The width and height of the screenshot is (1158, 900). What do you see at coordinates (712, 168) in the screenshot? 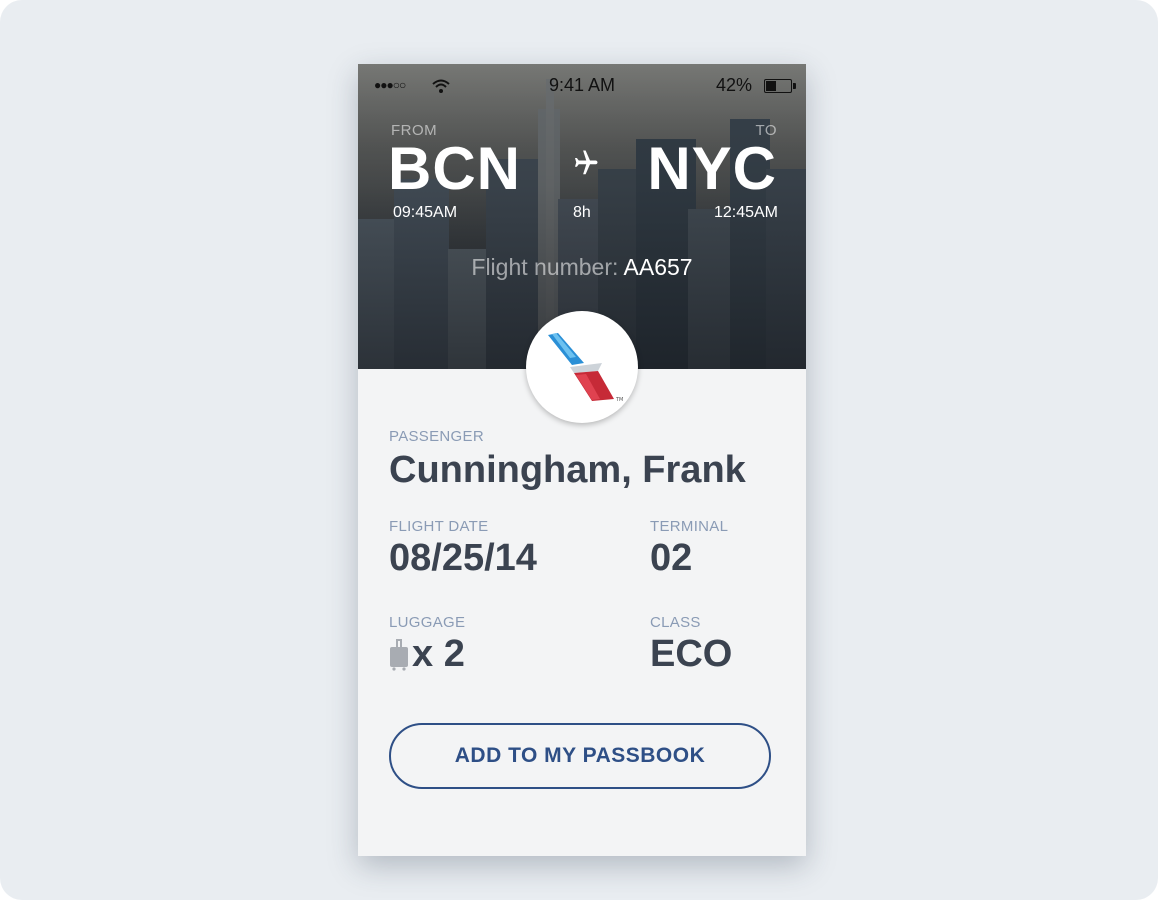
I see `destination-code: NYC` at bounding box center [712, 168].